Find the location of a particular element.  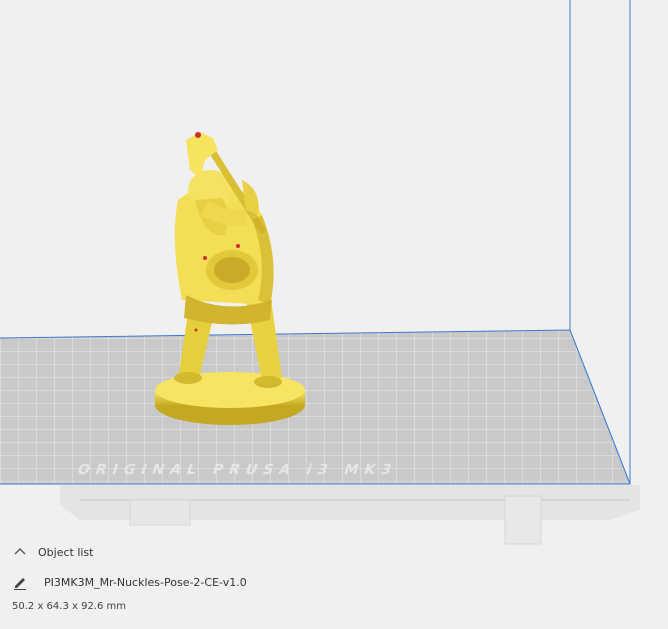

object-row: PI3MK3M_Mr-Nuckles-Pose-2-CE-v1.0 is located at coordinates (129, 582).